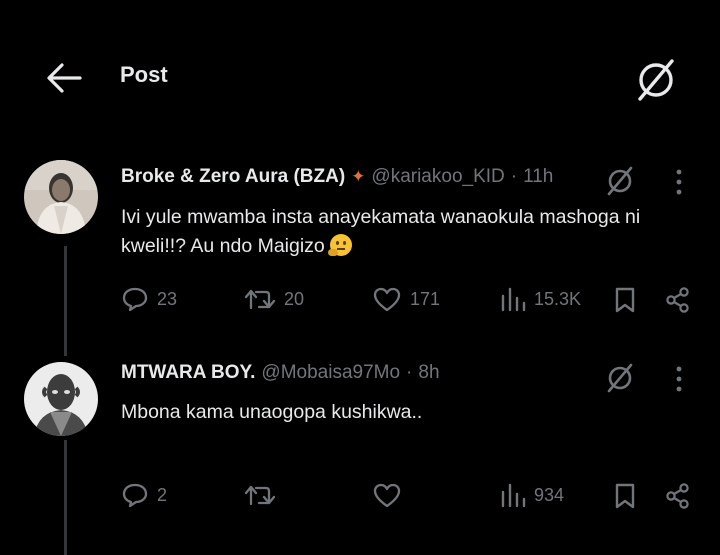  I want to click on author-handle: @Mobaisa97Mo, so click(330, 373).